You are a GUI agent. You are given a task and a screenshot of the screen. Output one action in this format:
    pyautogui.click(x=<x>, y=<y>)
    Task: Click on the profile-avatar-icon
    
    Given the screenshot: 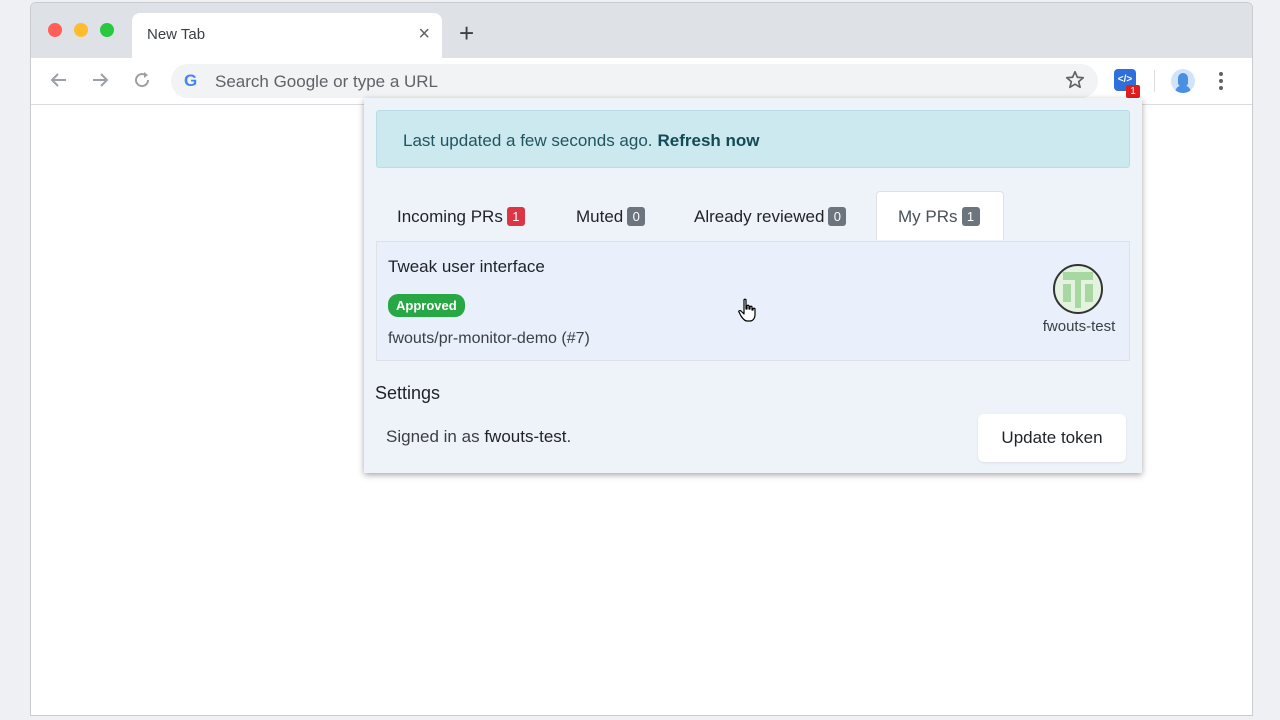 What is the action you would take?
    pyautogui.click(x=1183, y=81)
    